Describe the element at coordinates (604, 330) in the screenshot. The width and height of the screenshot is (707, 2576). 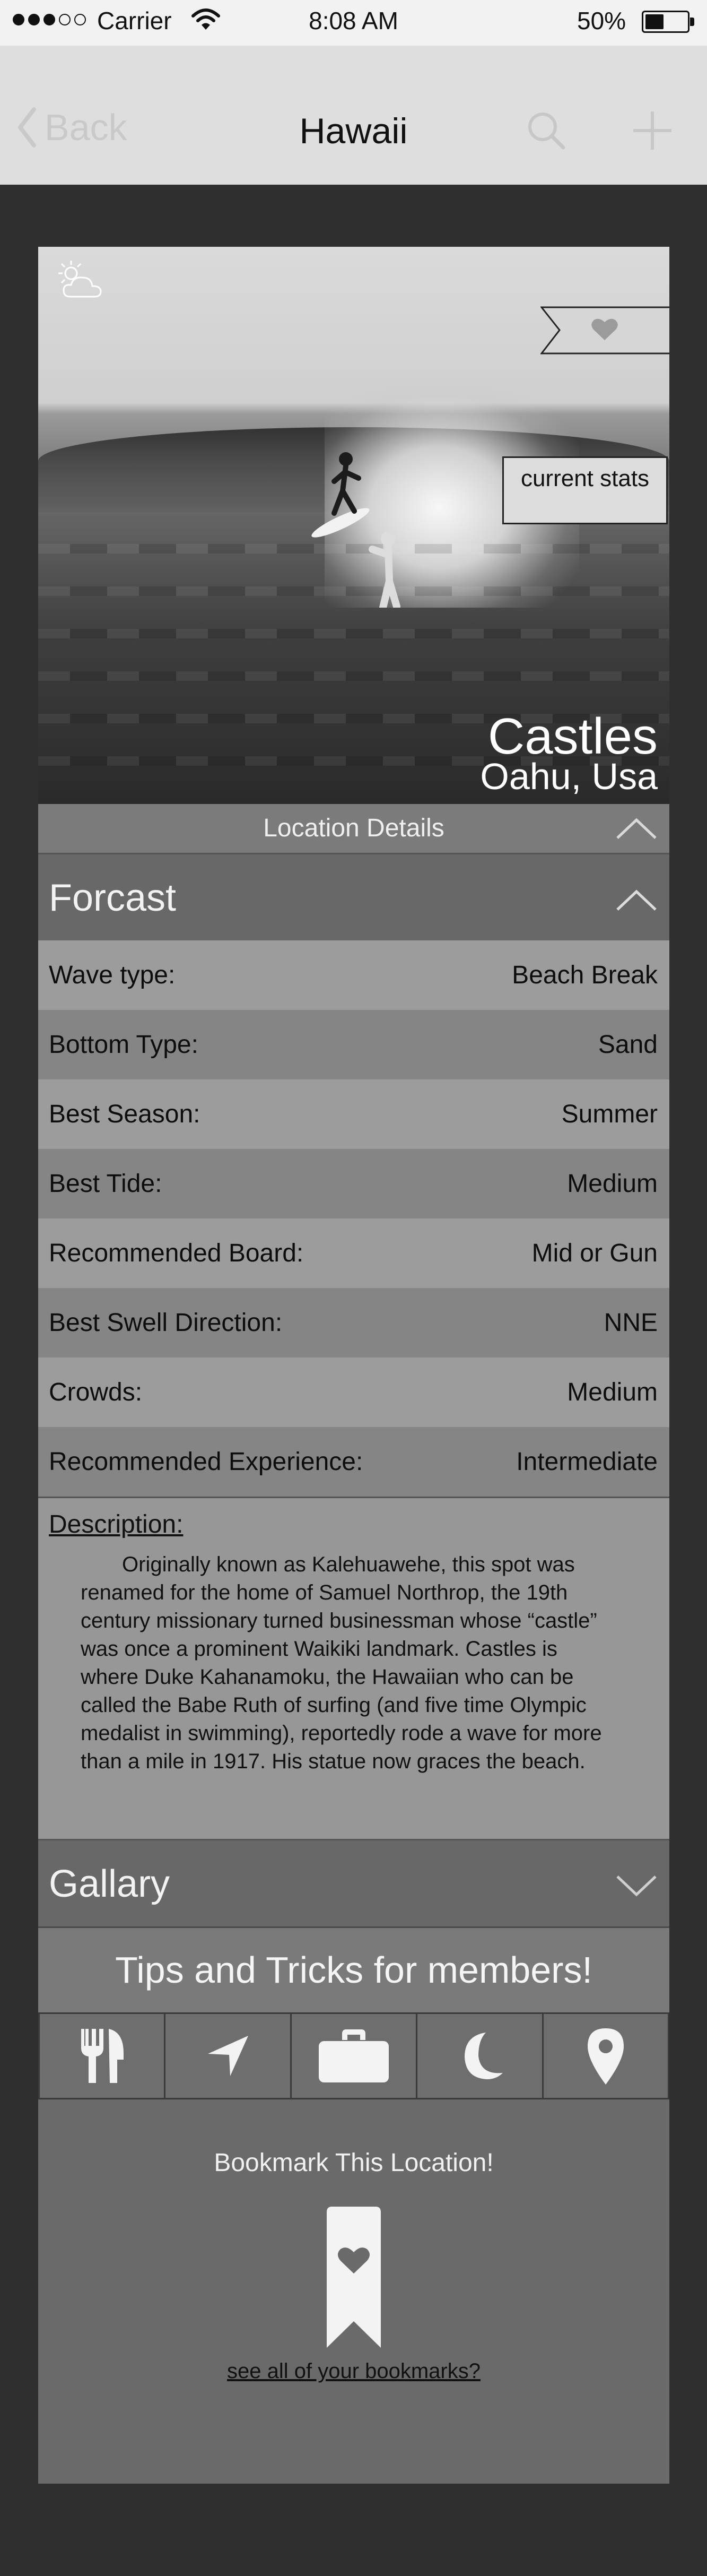
I see `favorite-button` at that location.